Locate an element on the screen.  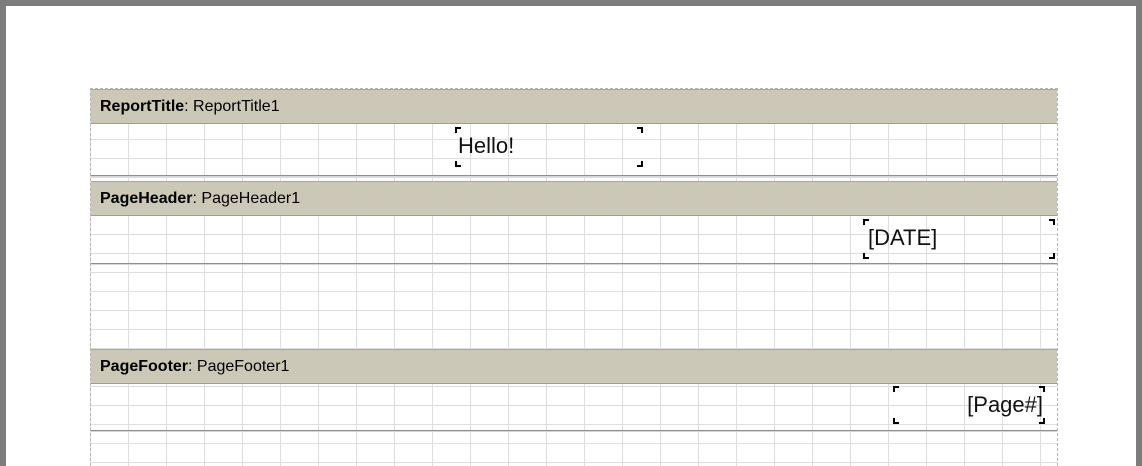
textbox-value: [Page#] is located at coordinates (1005, 404).